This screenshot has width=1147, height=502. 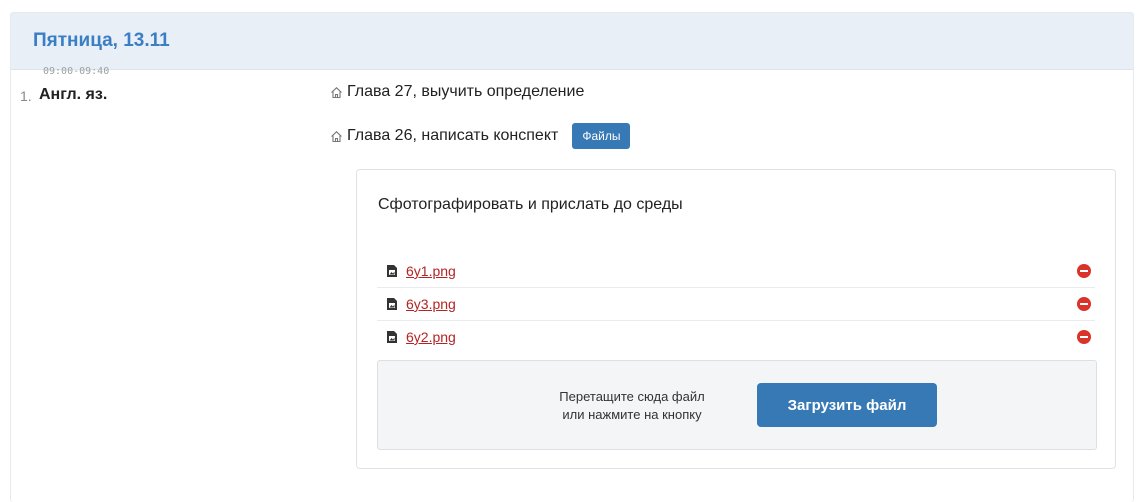 I want to click on day-header: Пятница, 13.11, so click(x=572, y=41).